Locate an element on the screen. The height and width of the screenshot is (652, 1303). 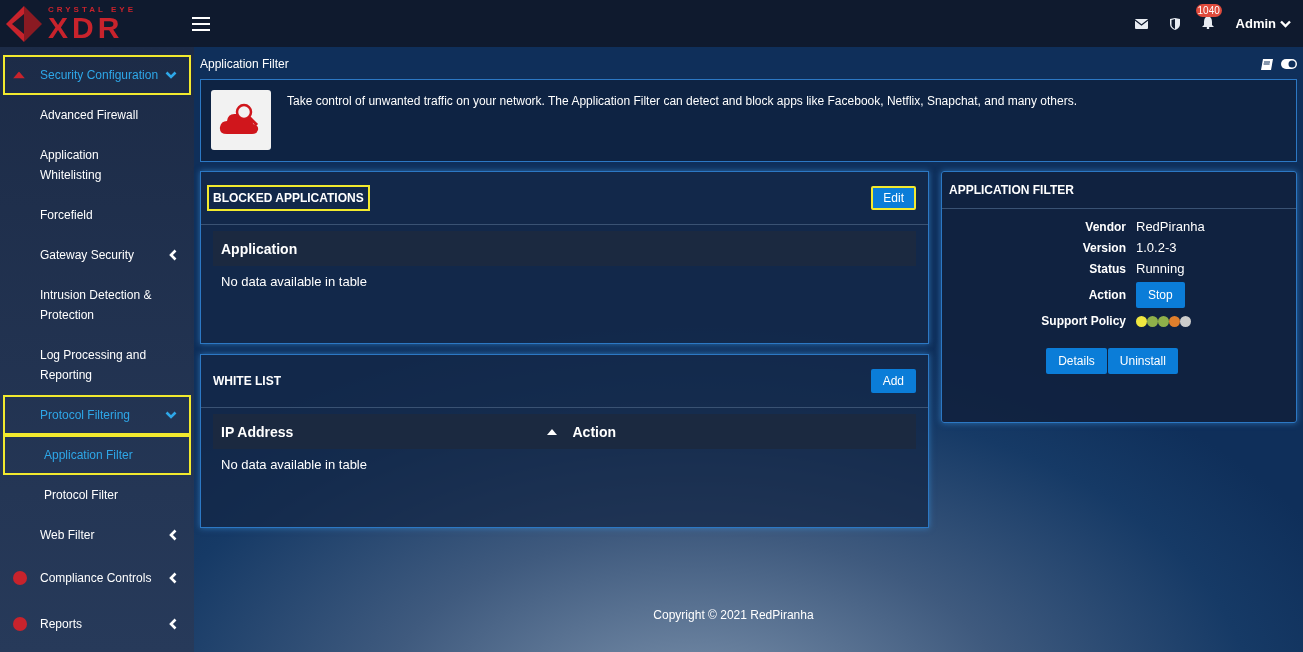
sidebar-item: Compliance Controls is located at coordinates (97, 578).